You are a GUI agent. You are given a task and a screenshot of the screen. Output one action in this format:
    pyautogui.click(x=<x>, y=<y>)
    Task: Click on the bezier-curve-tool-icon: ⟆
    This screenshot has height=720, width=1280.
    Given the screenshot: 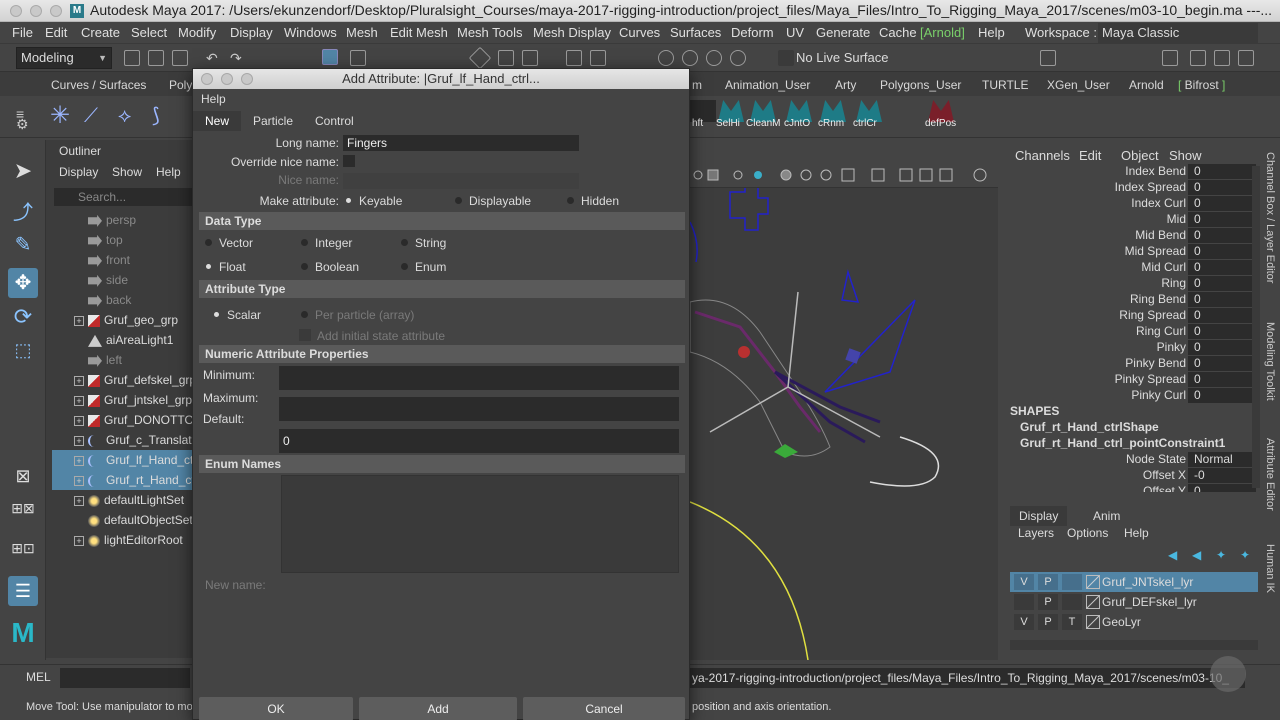 What is the action you would take?
    pyautogui.click(x=156, y=116)
    